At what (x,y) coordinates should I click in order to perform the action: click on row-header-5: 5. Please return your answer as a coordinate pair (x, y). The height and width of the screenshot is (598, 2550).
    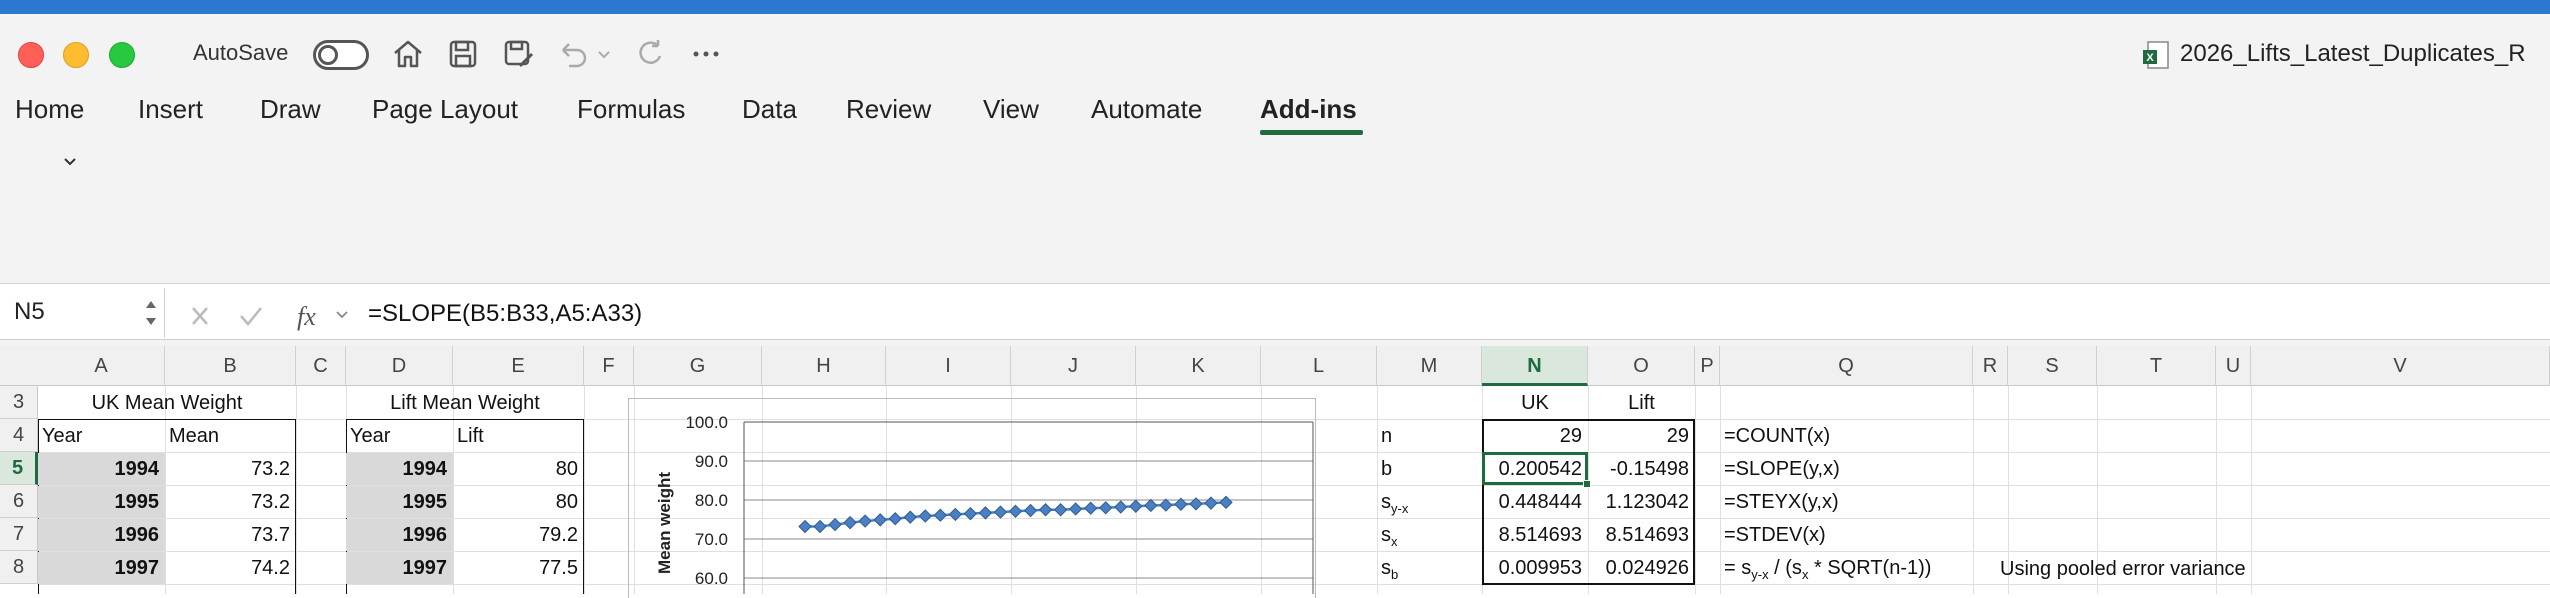
    Looking at the image, I should click on (19, 468).